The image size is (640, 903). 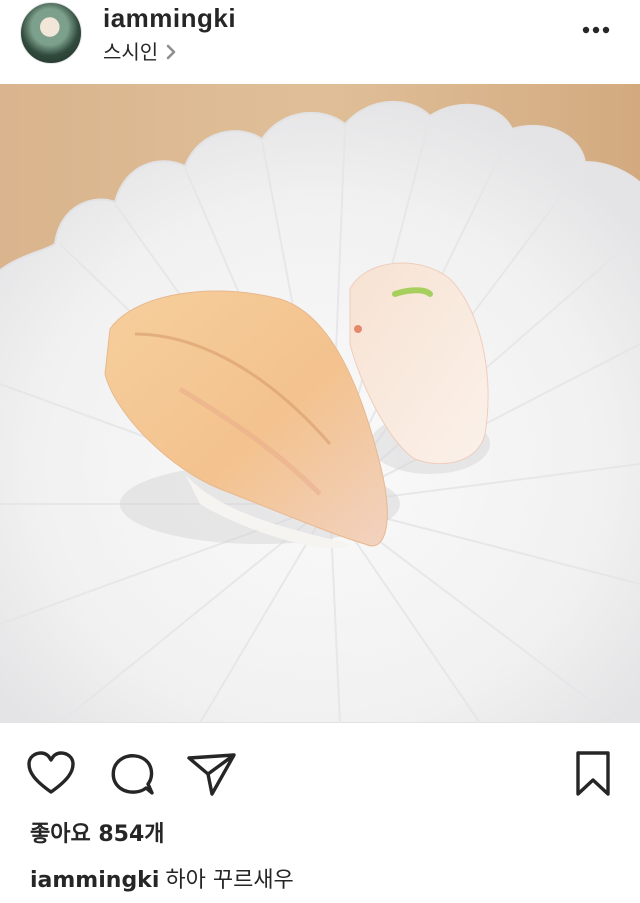 I want to click on post-actions, so click(x=320, y=773).